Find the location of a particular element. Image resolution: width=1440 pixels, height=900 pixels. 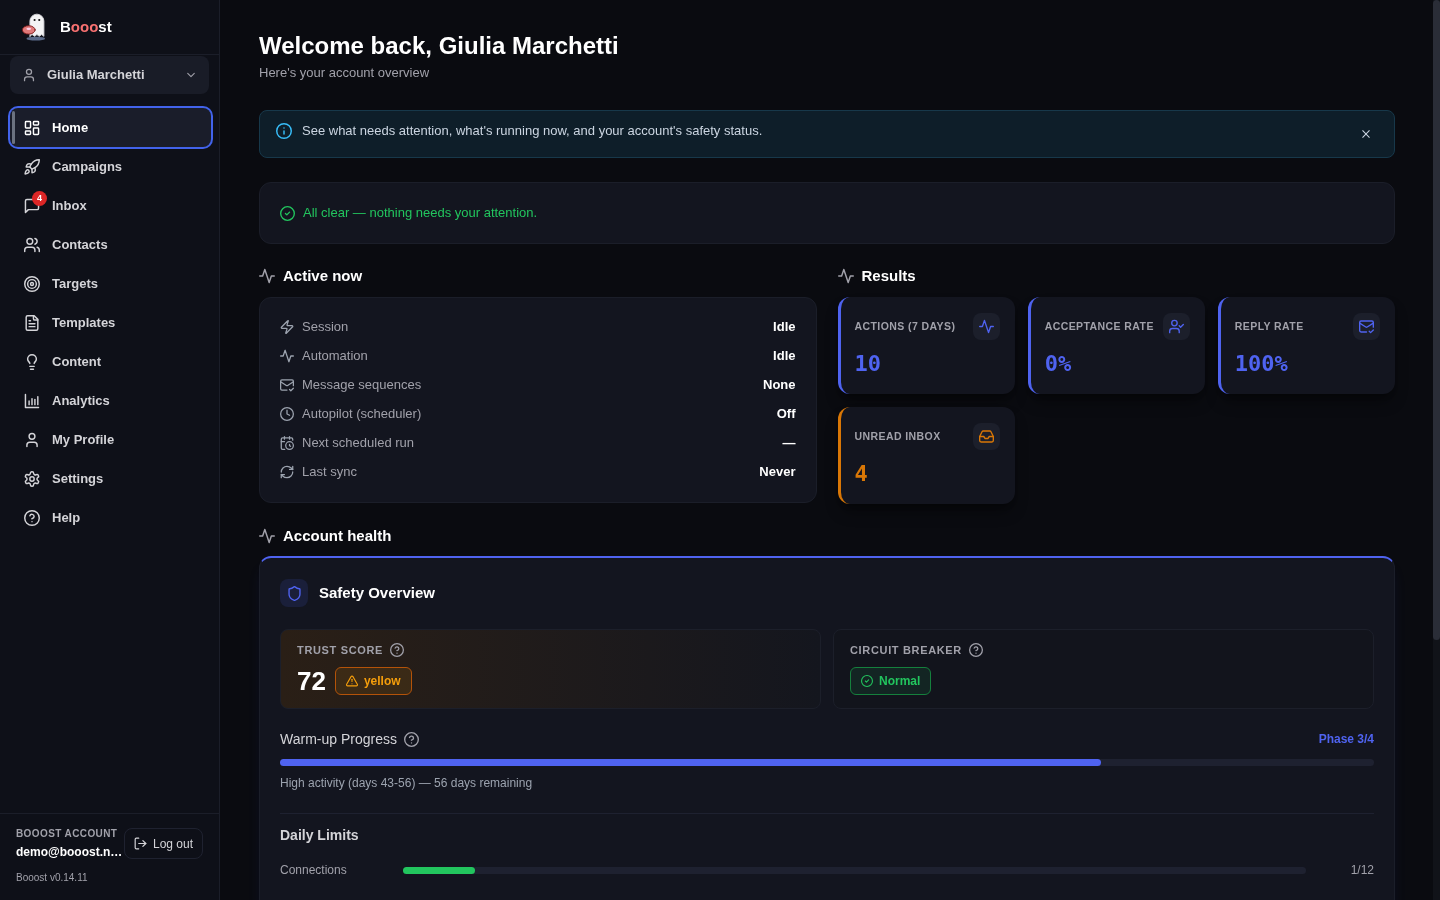

sidebar-nav-item: 4 Inbox is located at coordinates (110, 205).